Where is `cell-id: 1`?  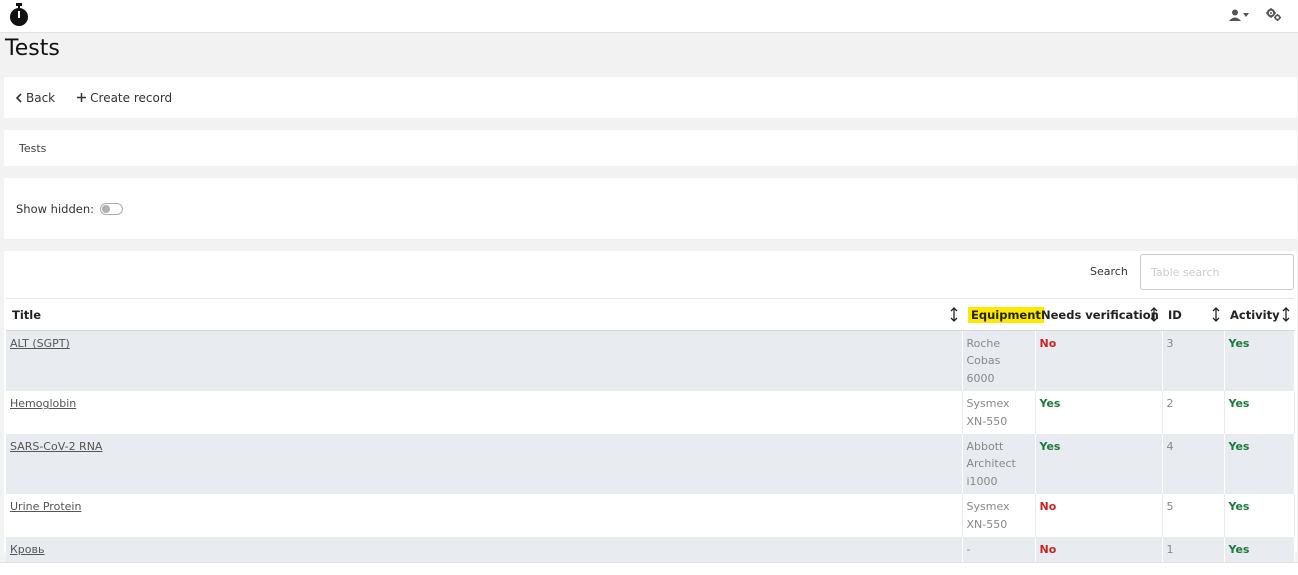 cell-id: 1 is located at coordinates (1193, 550).